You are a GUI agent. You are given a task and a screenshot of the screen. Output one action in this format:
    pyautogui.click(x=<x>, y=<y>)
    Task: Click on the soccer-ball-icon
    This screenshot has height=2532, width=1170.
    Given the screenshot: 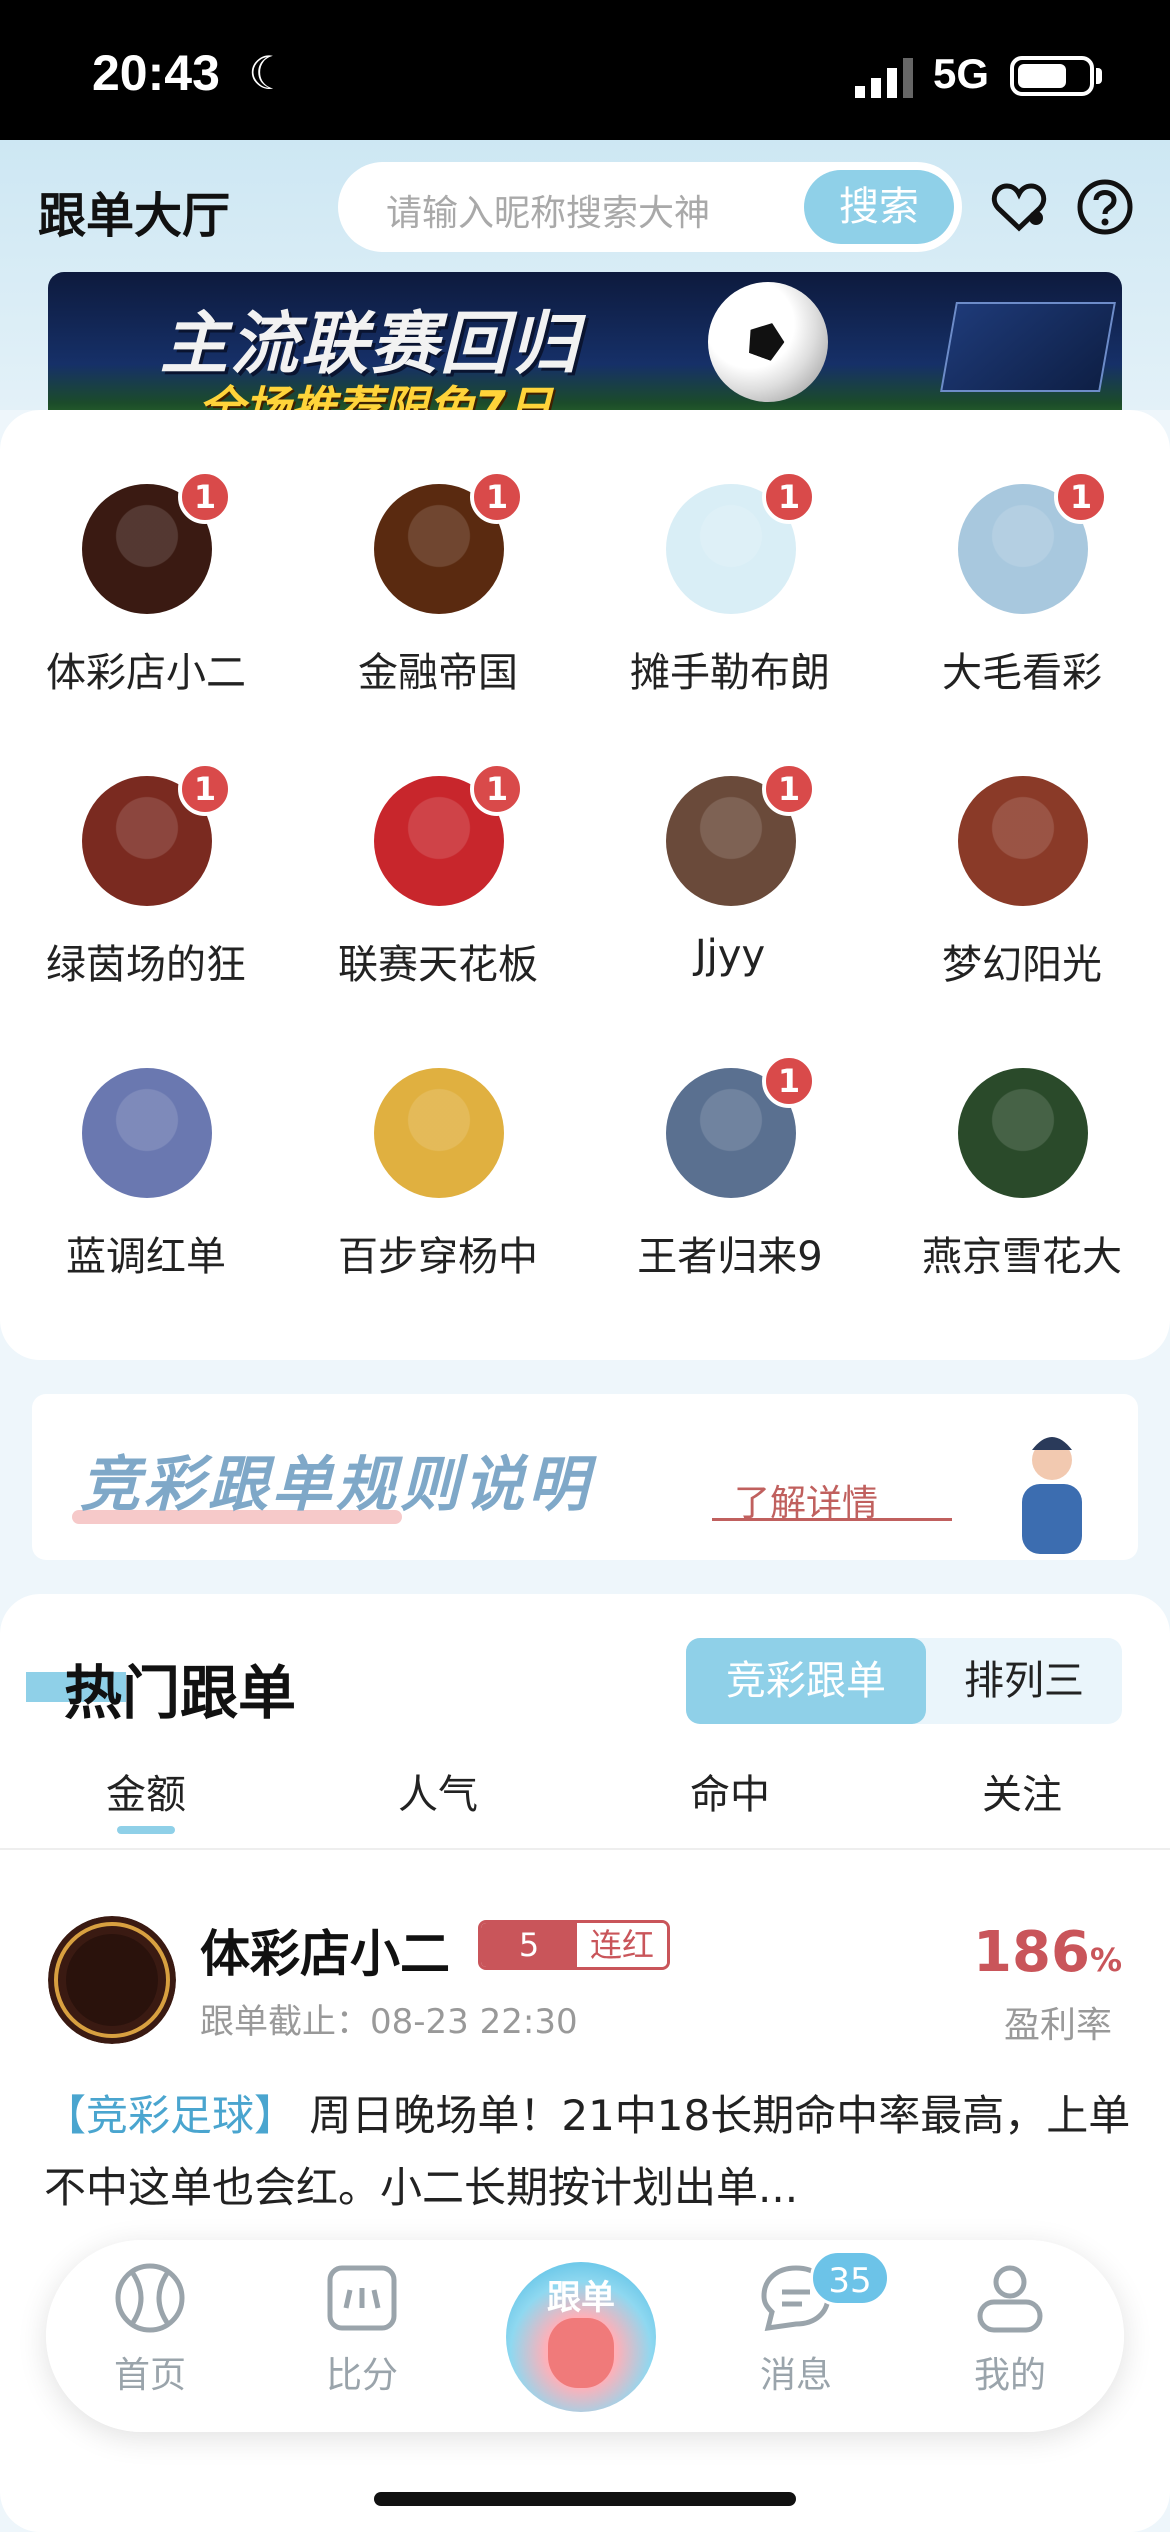 What is the action you would take?
    pyautogui.click(x=768, y=342)
    